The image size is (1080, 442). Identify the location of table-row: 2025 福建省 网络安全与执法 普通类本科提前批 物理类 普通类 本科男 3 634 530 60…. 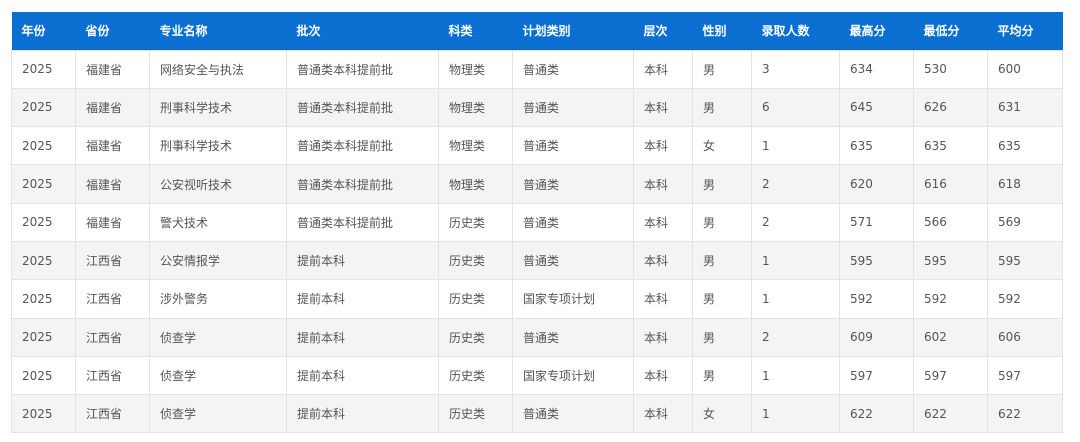
(537, 69).